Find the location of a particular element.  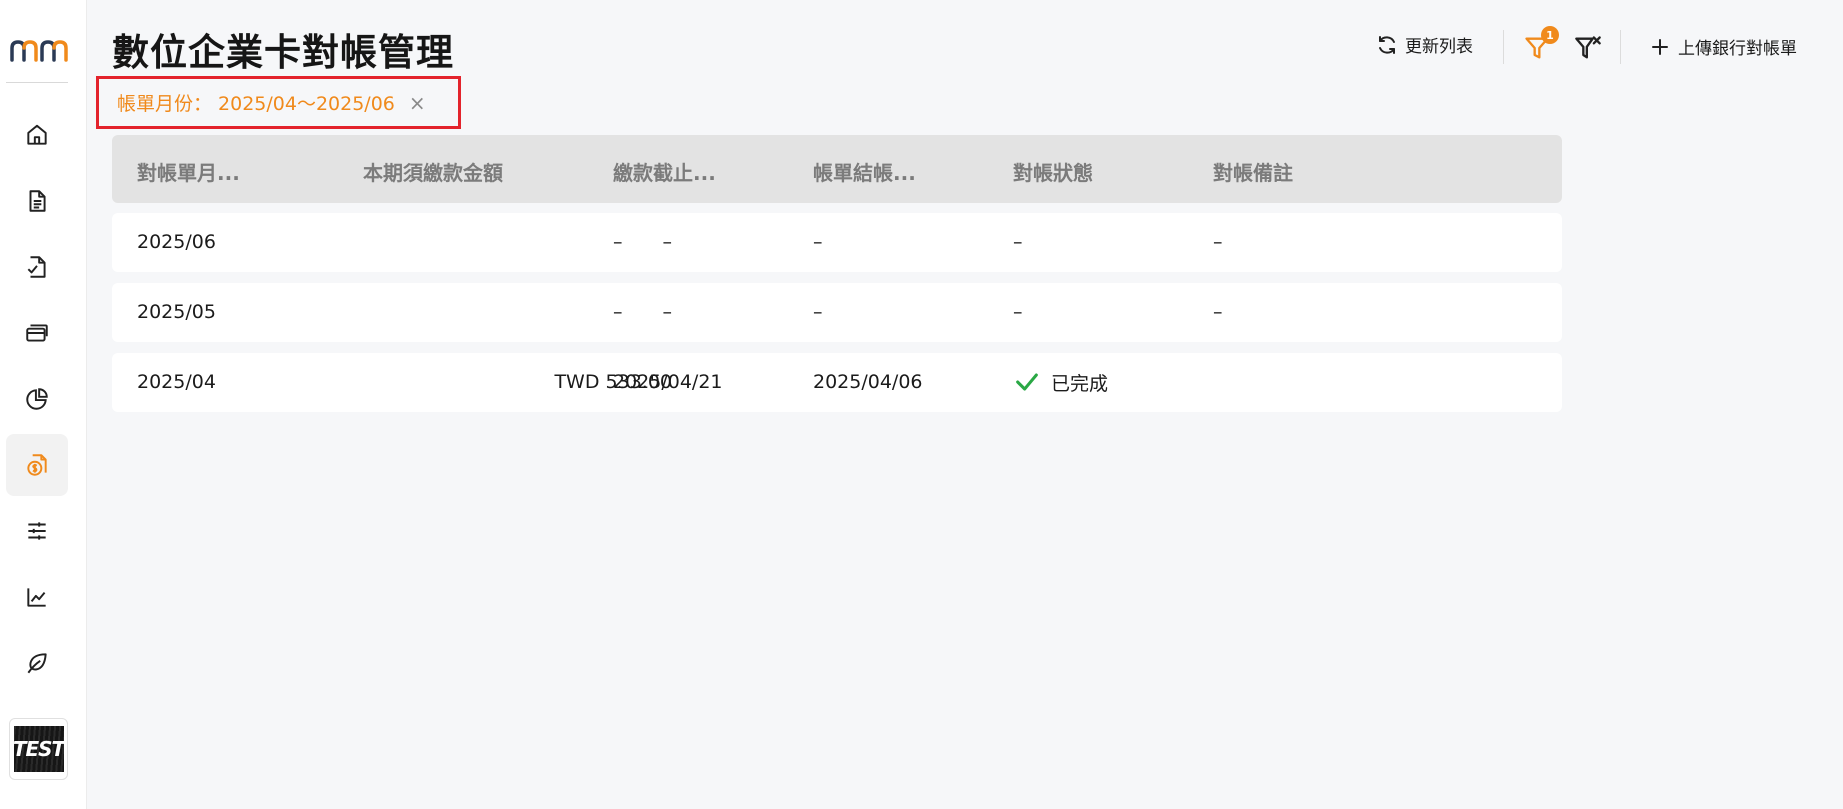

nav-documents is located at coordinates (37, 201).